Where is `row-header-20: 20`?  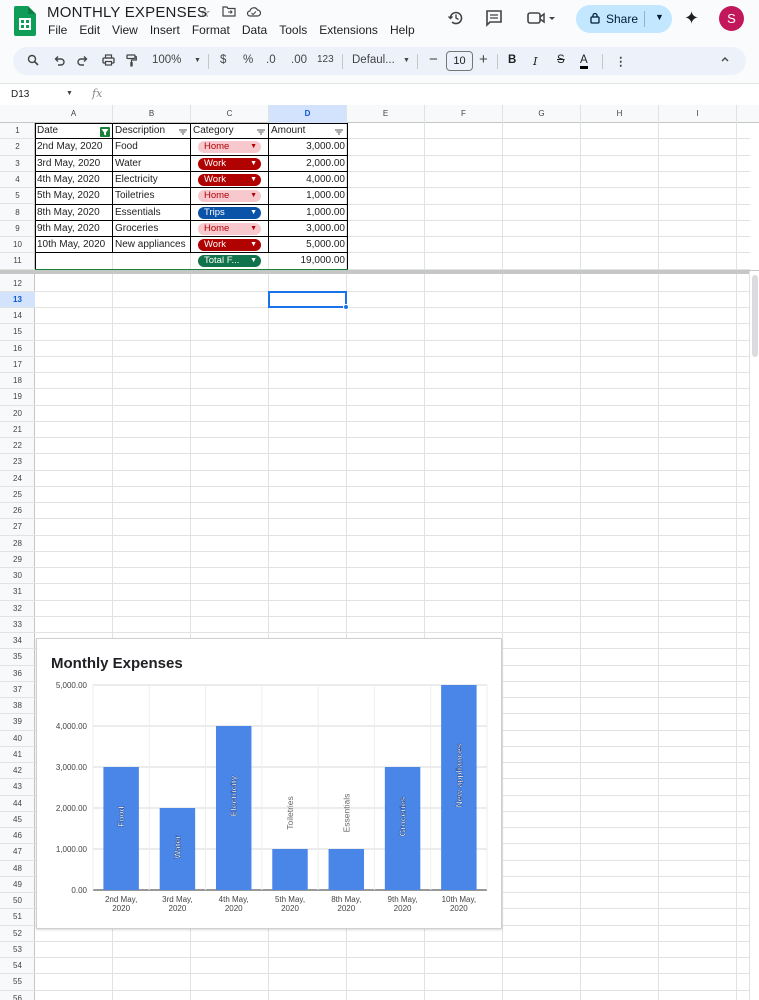
row-header-20: 20 is located at coordinates (17, 414).